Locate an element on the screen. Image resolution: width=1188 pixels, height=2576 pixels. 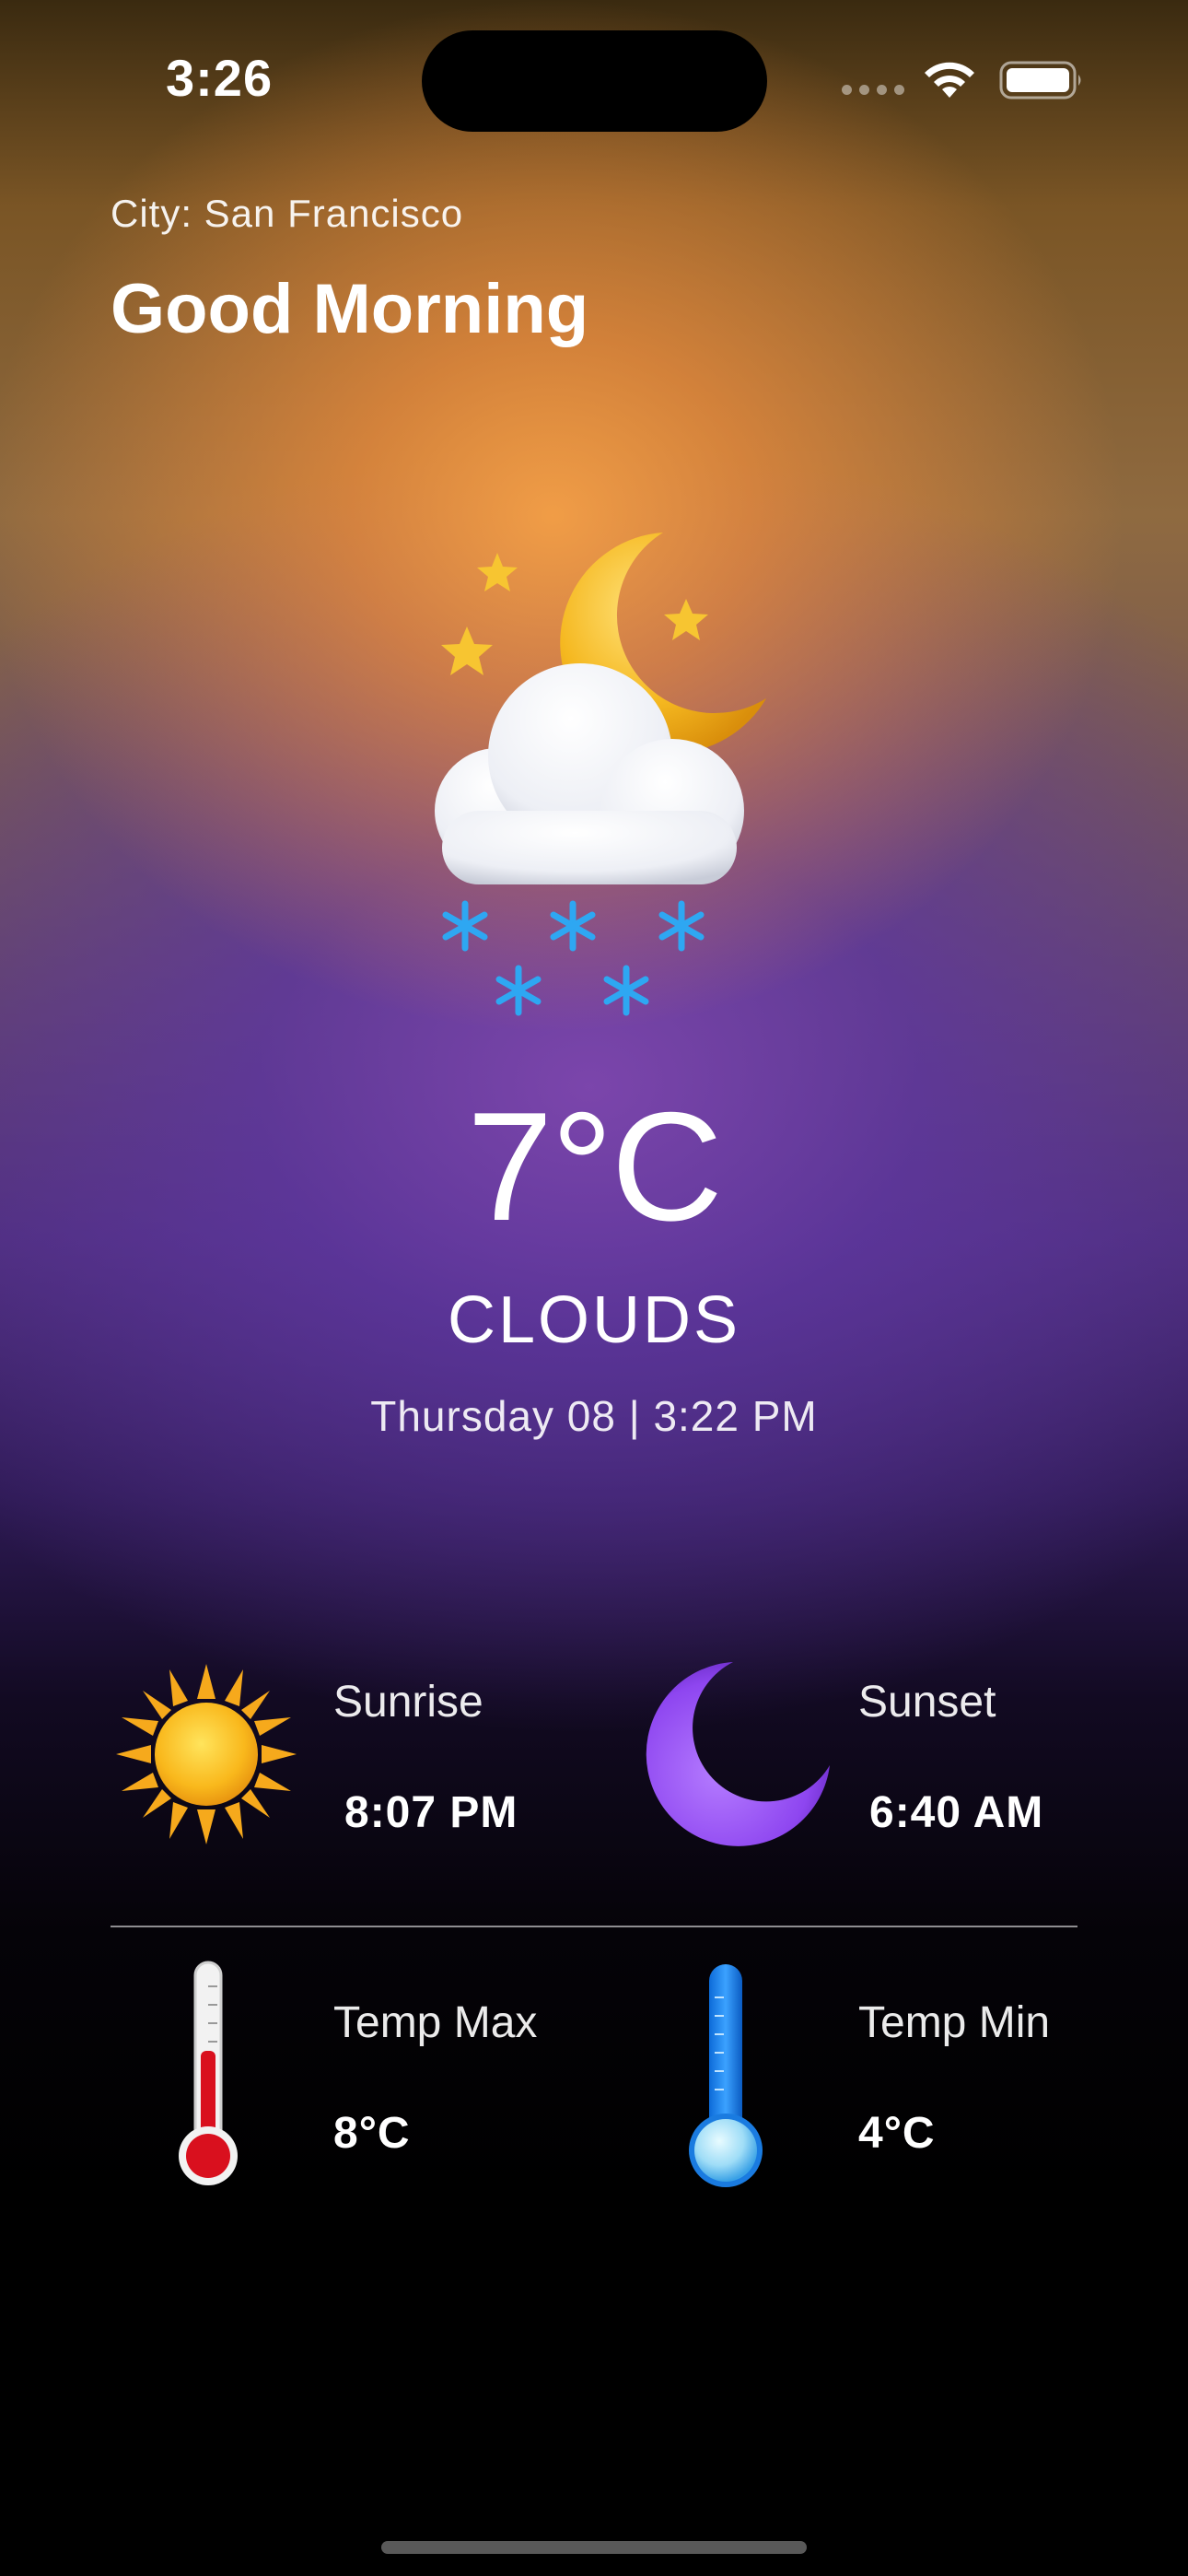
temp-max-label: Temp Max is located at coordinates (435, 2022).